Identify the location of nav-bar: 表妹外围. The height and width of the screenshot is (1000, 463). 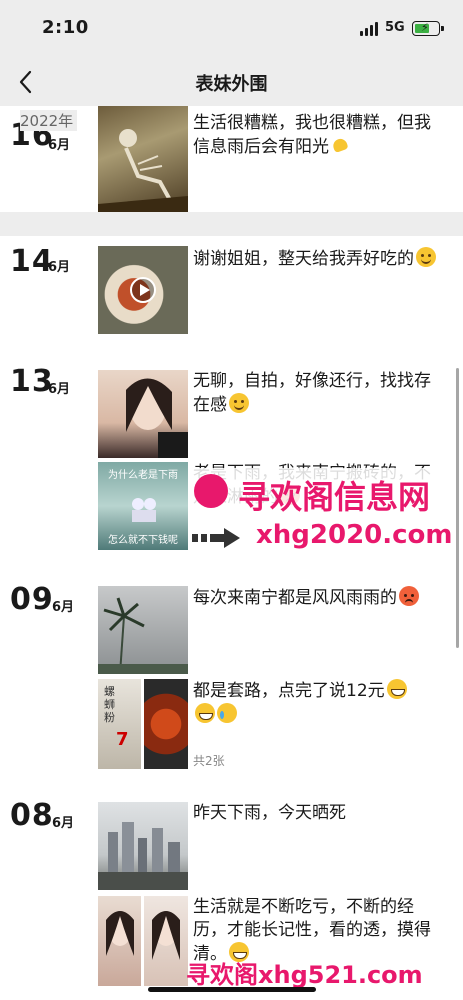
(231, 82).